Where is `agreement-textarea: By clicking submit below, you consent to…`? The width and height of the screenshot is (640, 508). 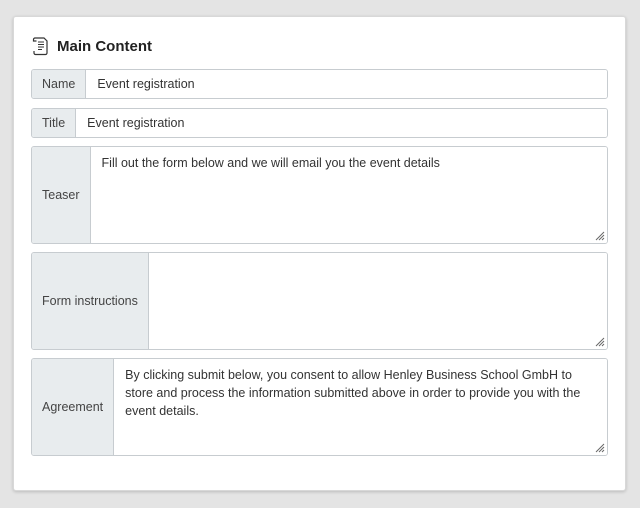
agreement-textarea: By clicking submit below, you consent to… is located at coordinates (360, 407).